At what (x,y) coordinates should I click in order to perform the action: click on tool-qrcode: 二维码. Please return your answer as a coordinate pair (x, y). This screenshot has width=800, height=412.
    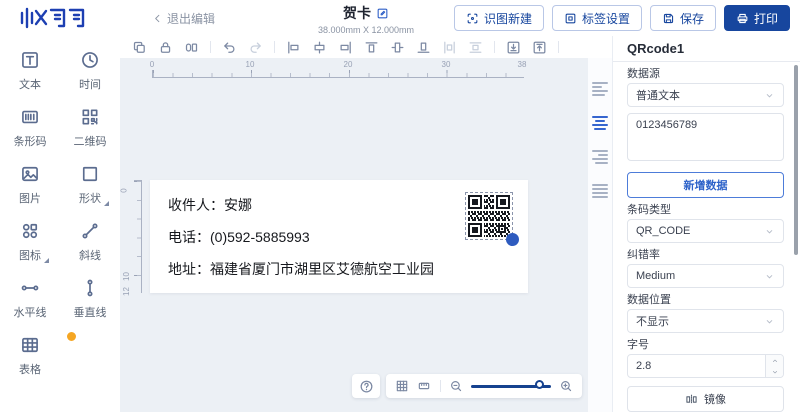
    Looking at the image, I should click on (90, 135).